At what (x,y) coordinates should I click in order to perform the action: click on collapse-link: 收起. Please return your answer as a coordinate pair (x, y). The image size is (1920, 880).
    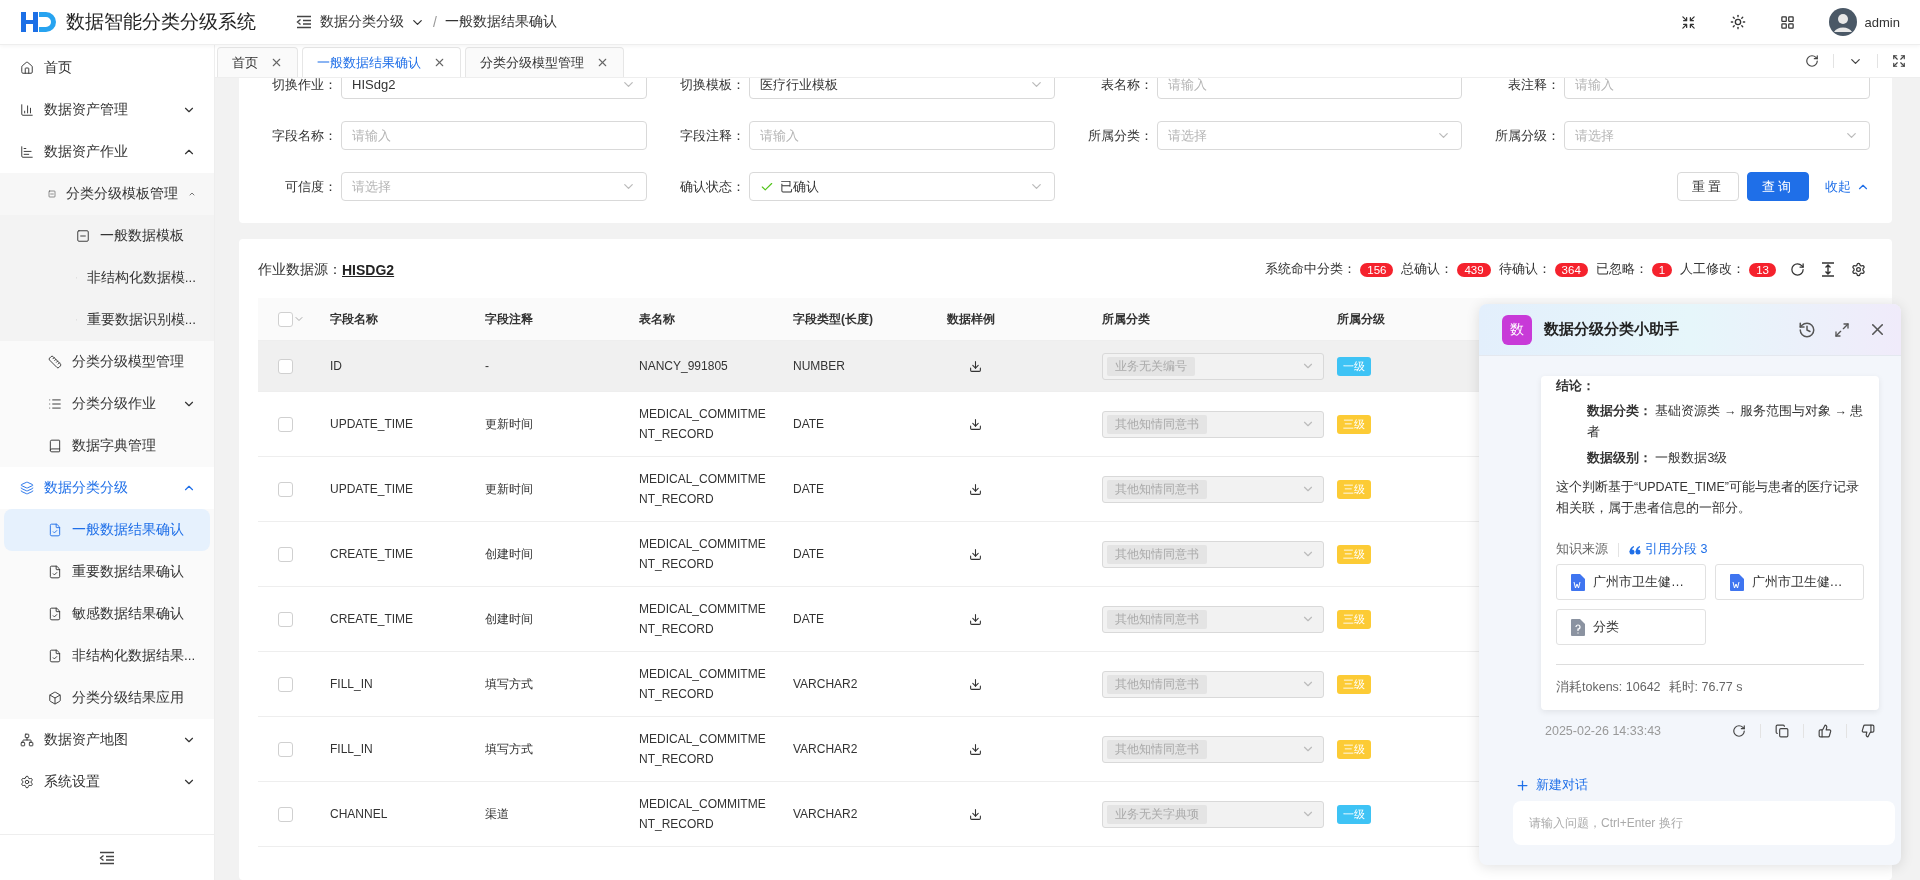
    Looking at the image, I should click on (1847, 186).